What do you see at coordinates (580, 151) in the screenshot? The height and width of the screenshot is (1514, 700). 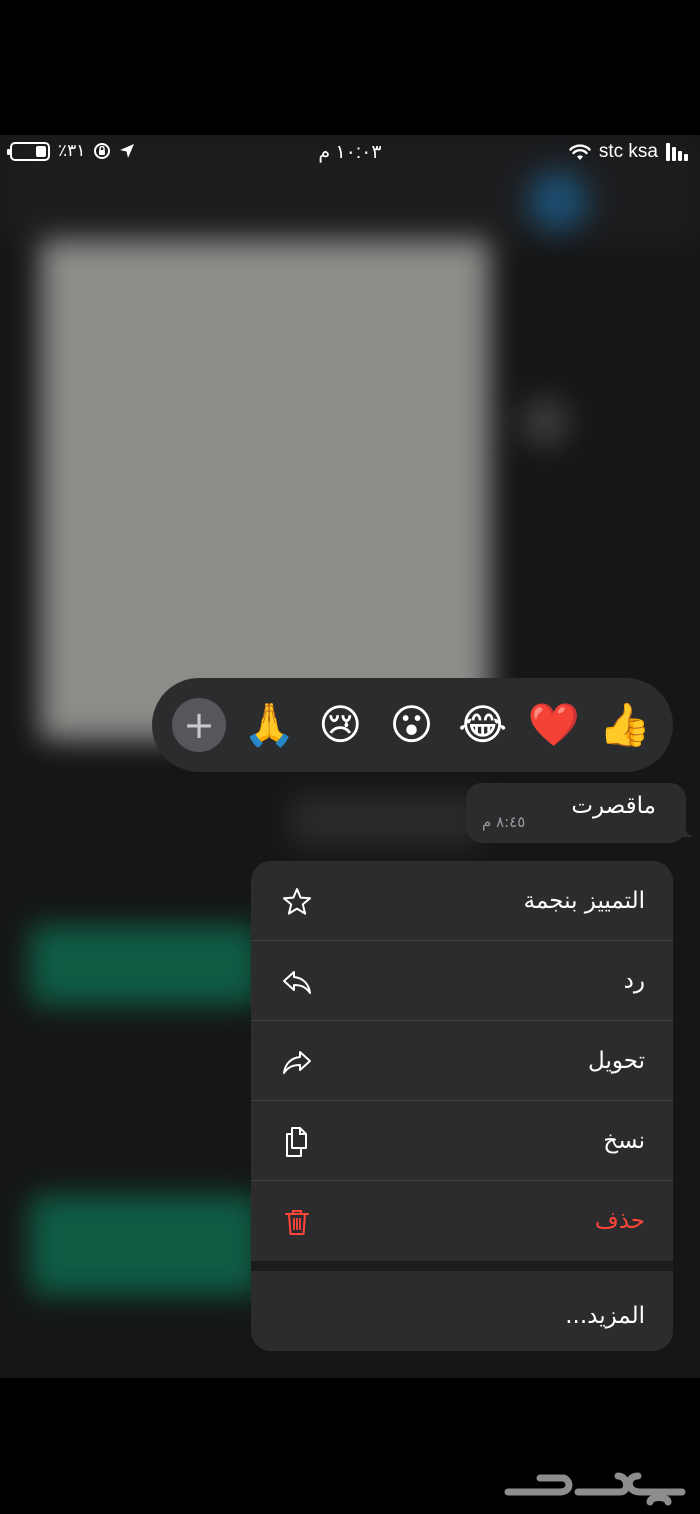 I see `wifi-icon` at bounding box center [580, 151].